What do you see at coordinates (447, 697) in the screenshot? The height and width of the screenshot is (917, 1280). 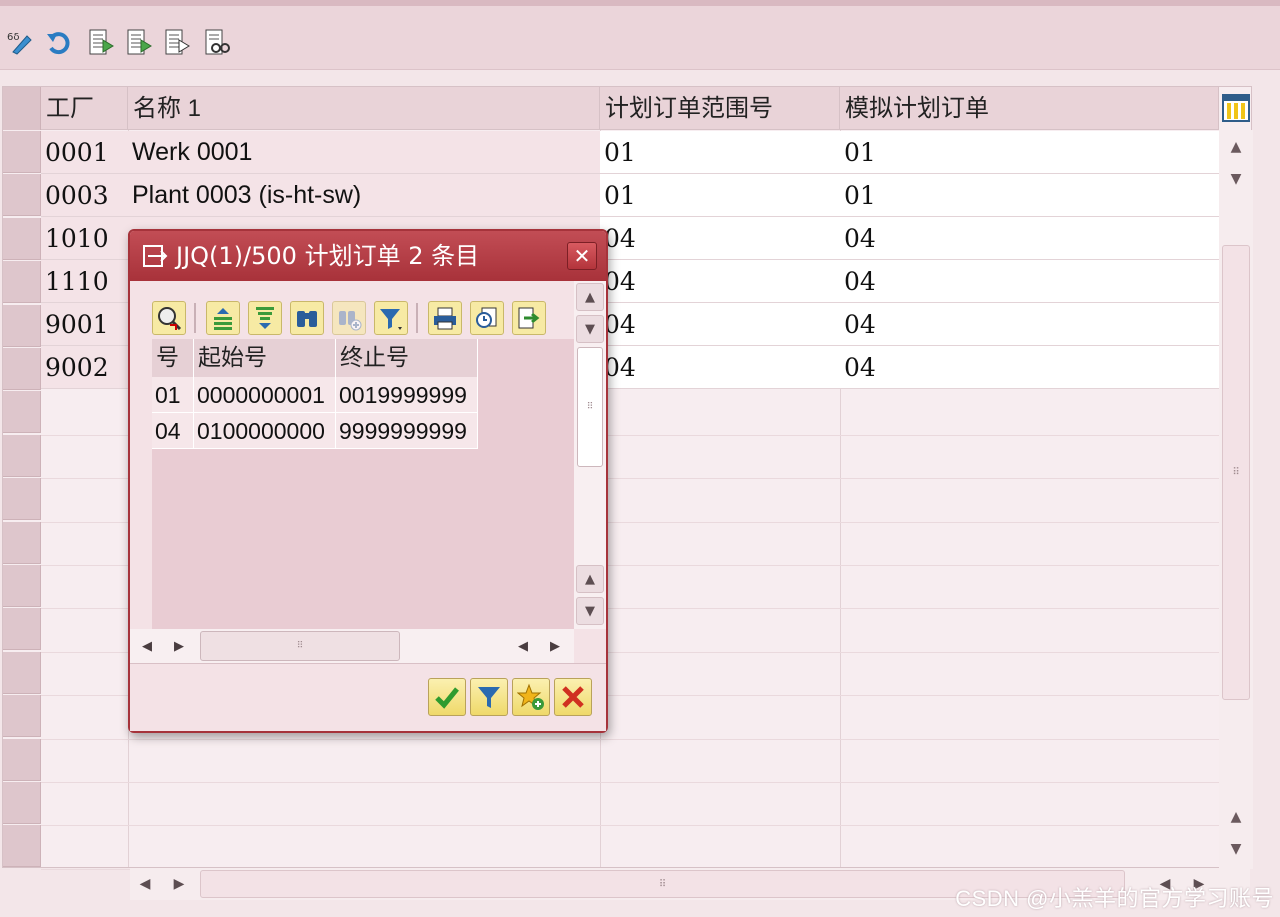 I see `confirm-button` at bounding box center [447, 697].